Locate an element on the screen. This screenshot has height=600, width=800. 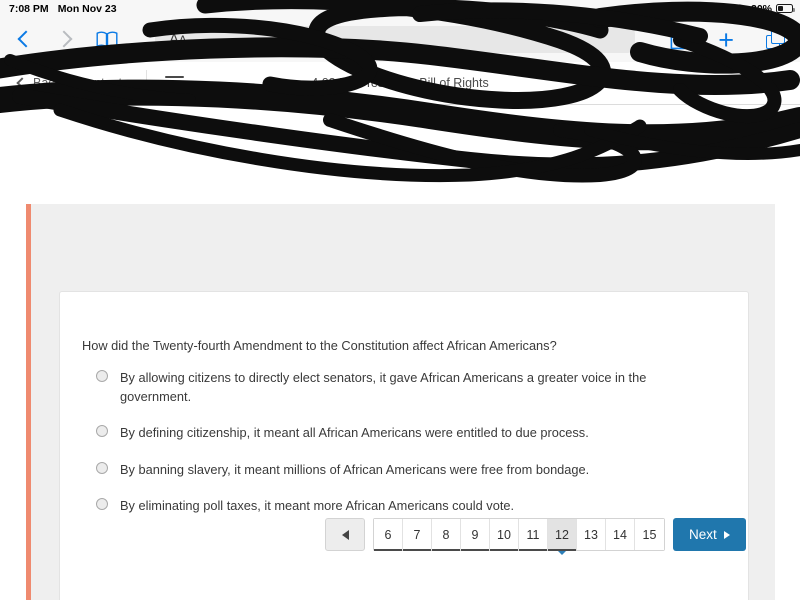
ios-status-bar: 7:08 PM Mon Nov 23 Unlocked 30% is located at coordinates (400, 8).